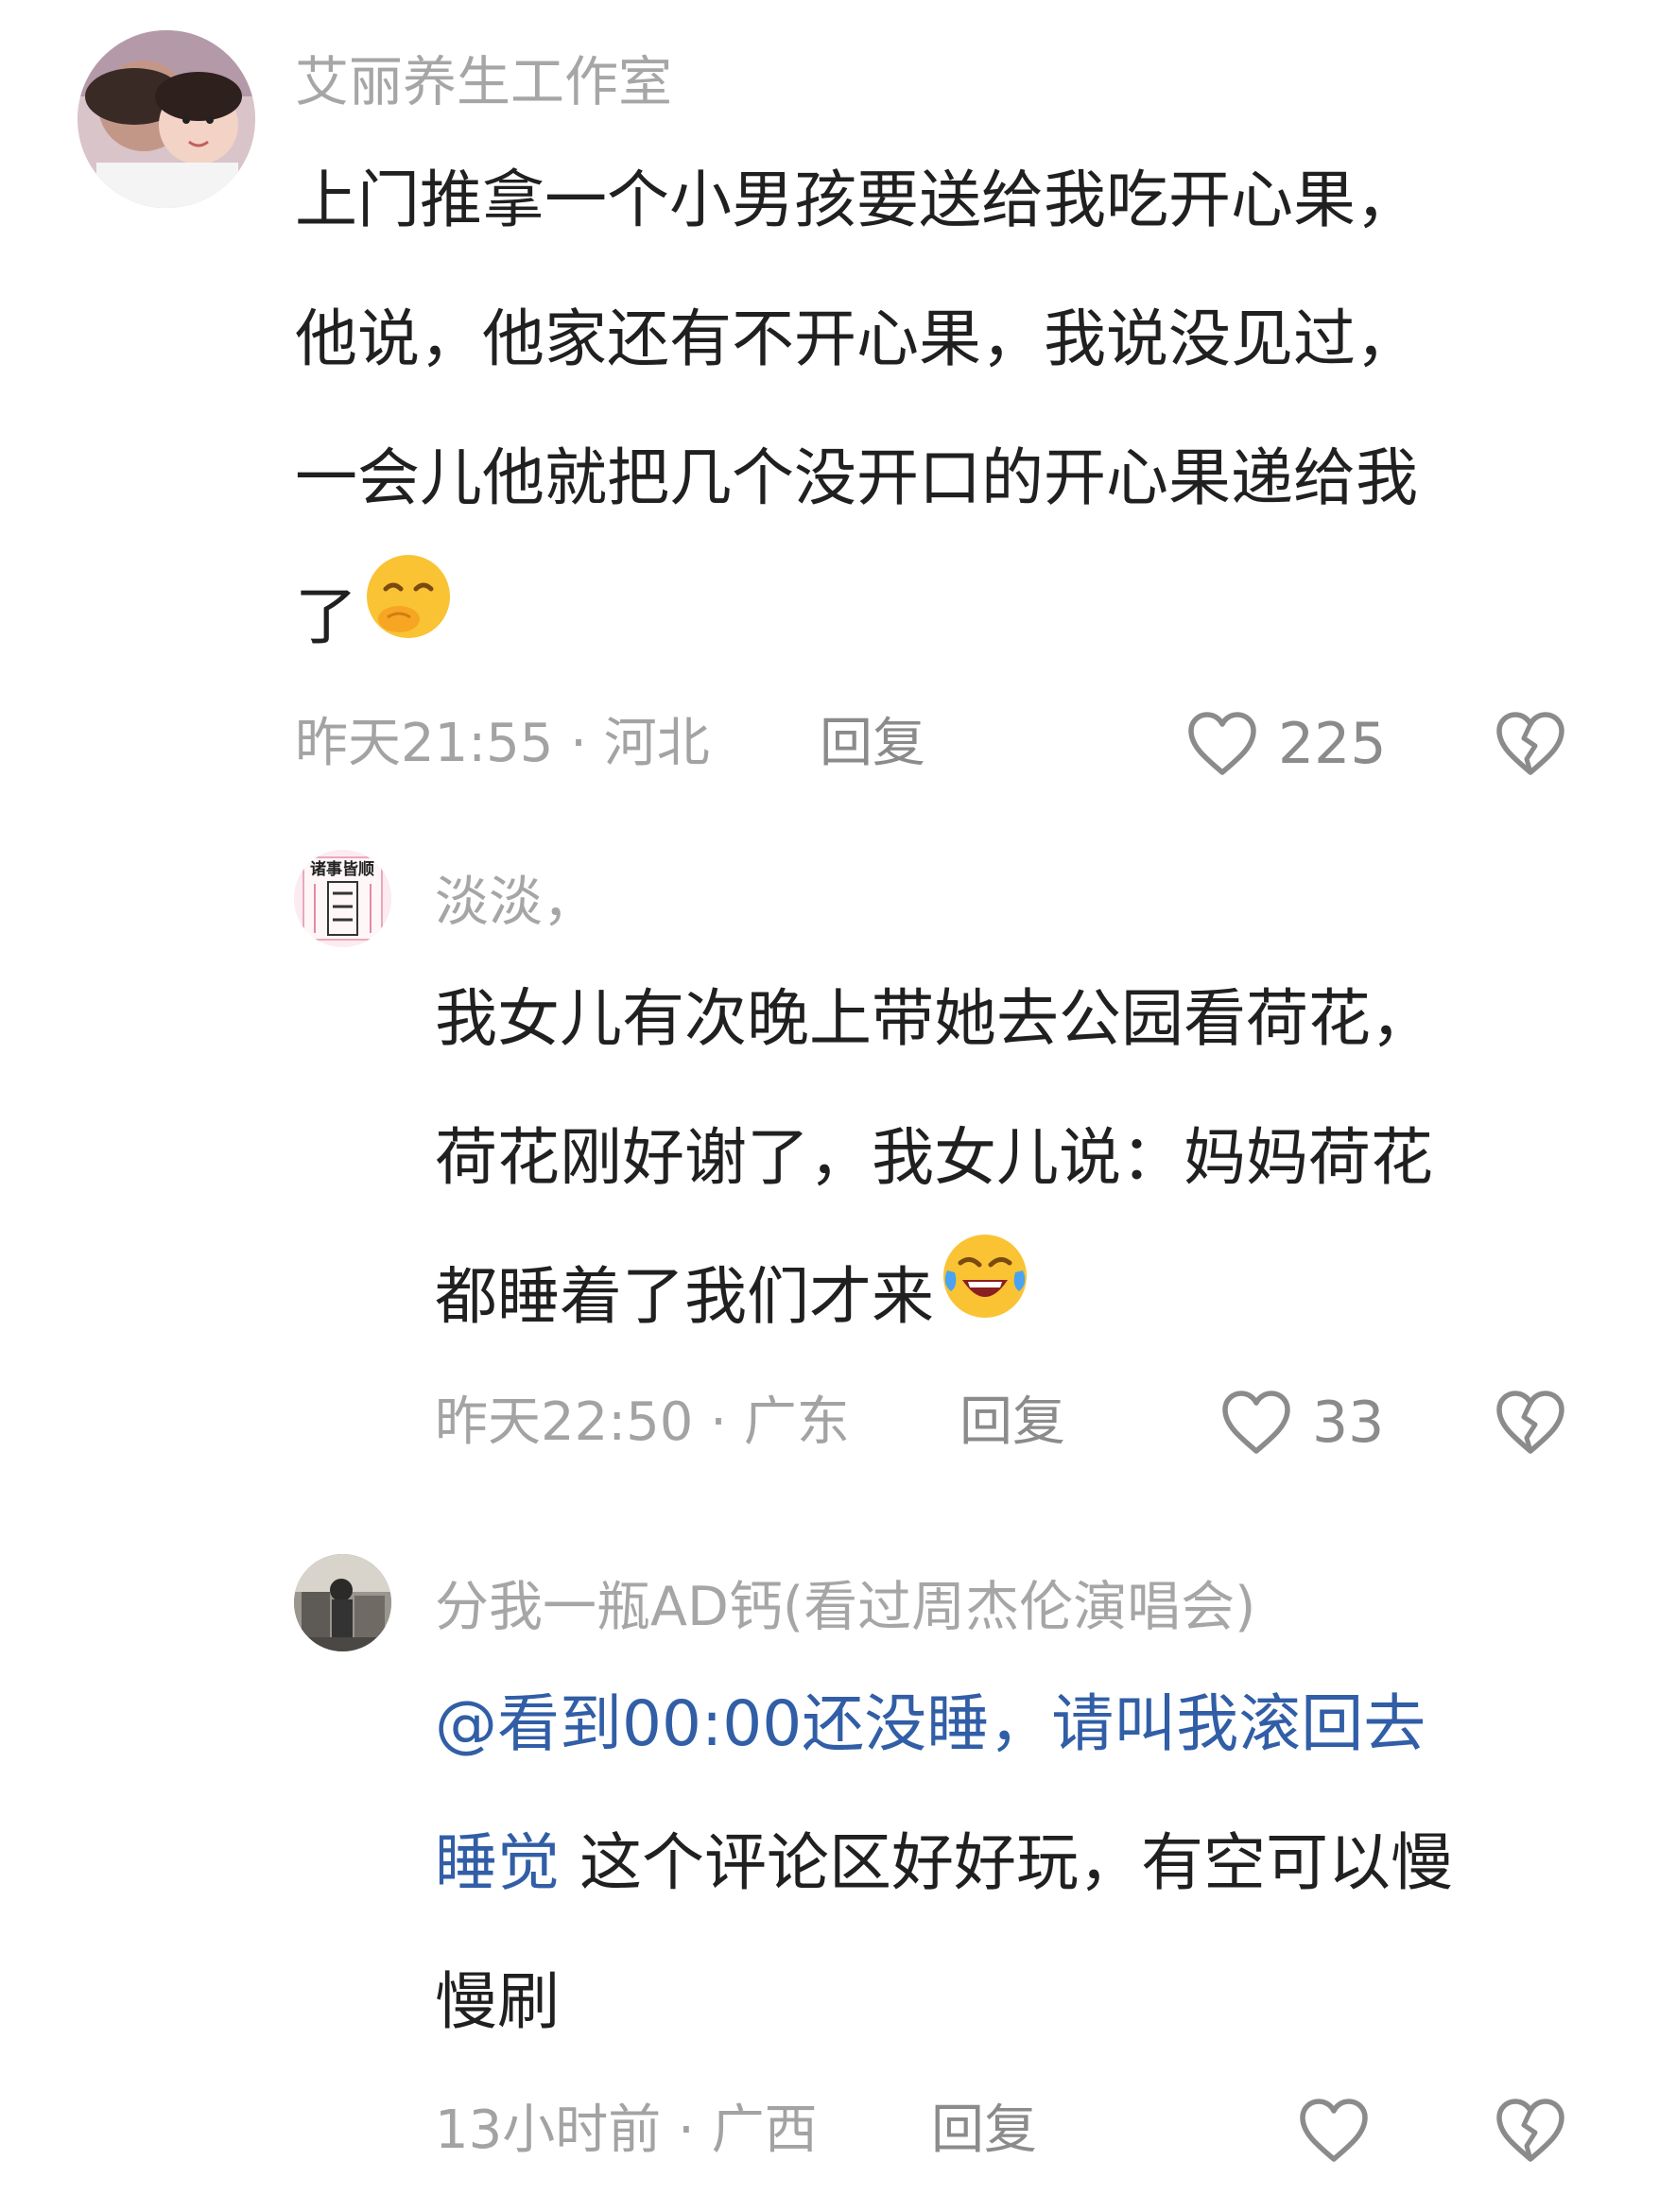  What do you see at coordinates (497, 2001) in the screenshot?
I see `comment-line: 慢刷` at bounding box center [497, 2001].